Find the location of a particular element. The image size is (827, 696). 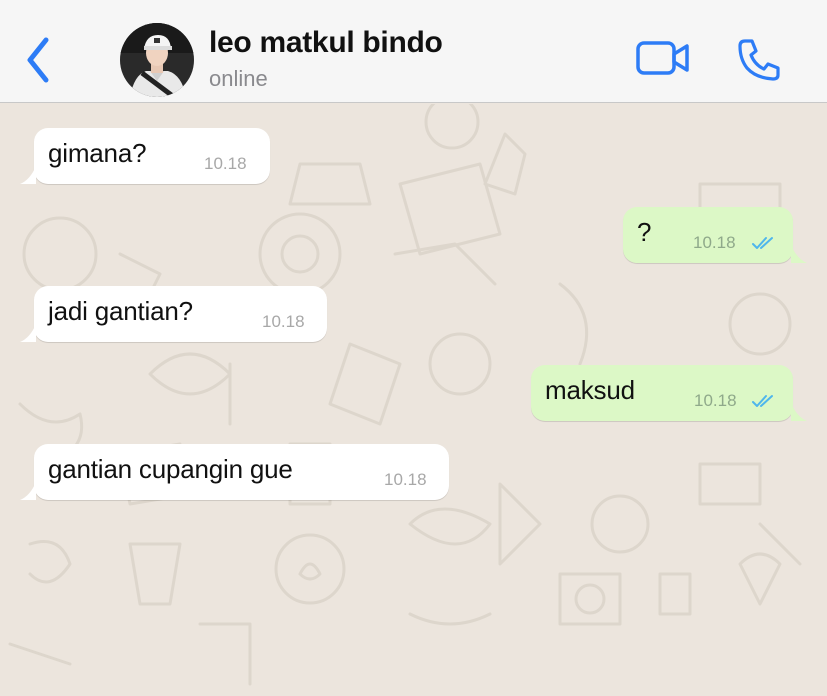

contact-name: leo matkul bindo is located at coordinates (326, 43).